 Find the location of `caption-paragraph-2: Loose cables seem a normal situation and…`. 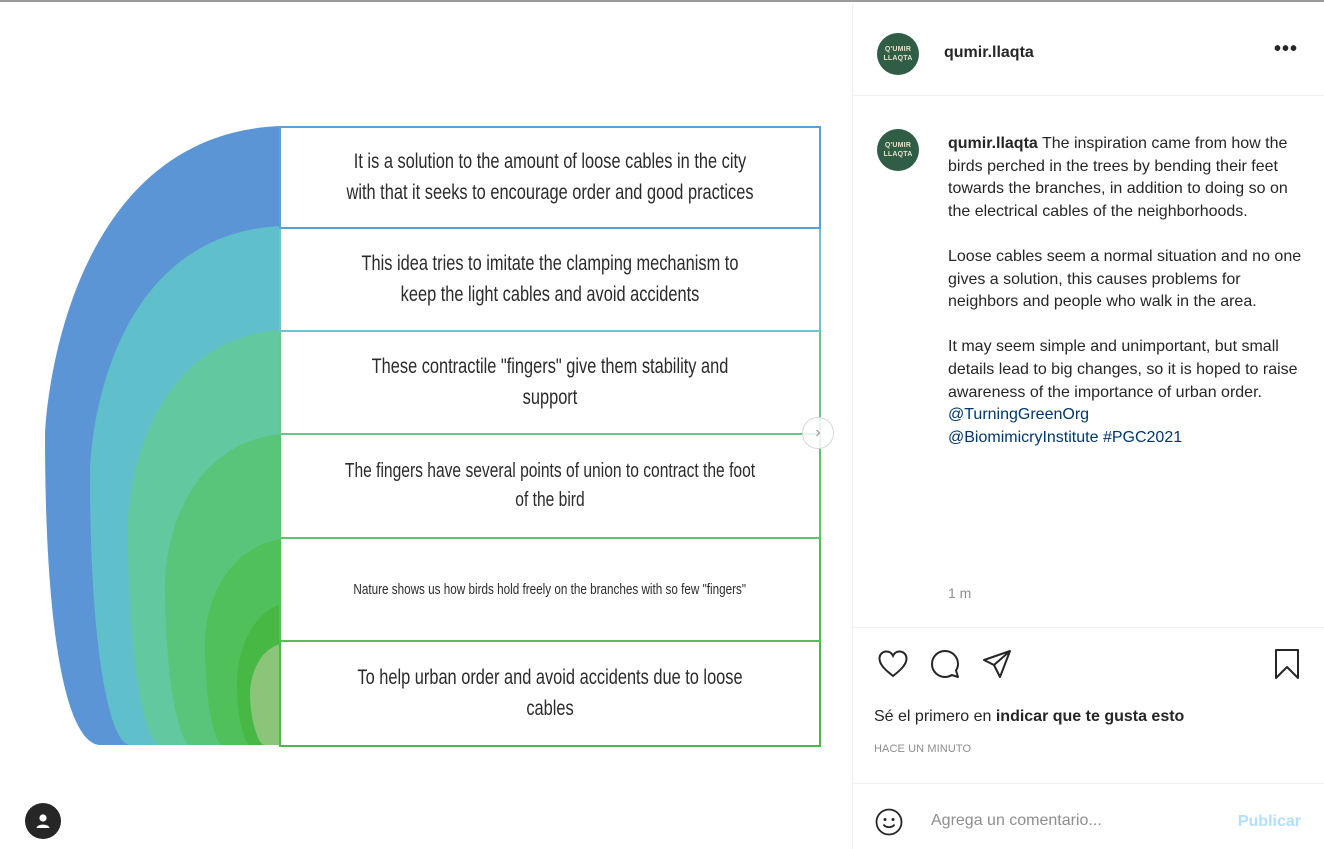

caption-paragraph-2: Loose cables seem a normal situation and… is located at coordinates (1125, 279).